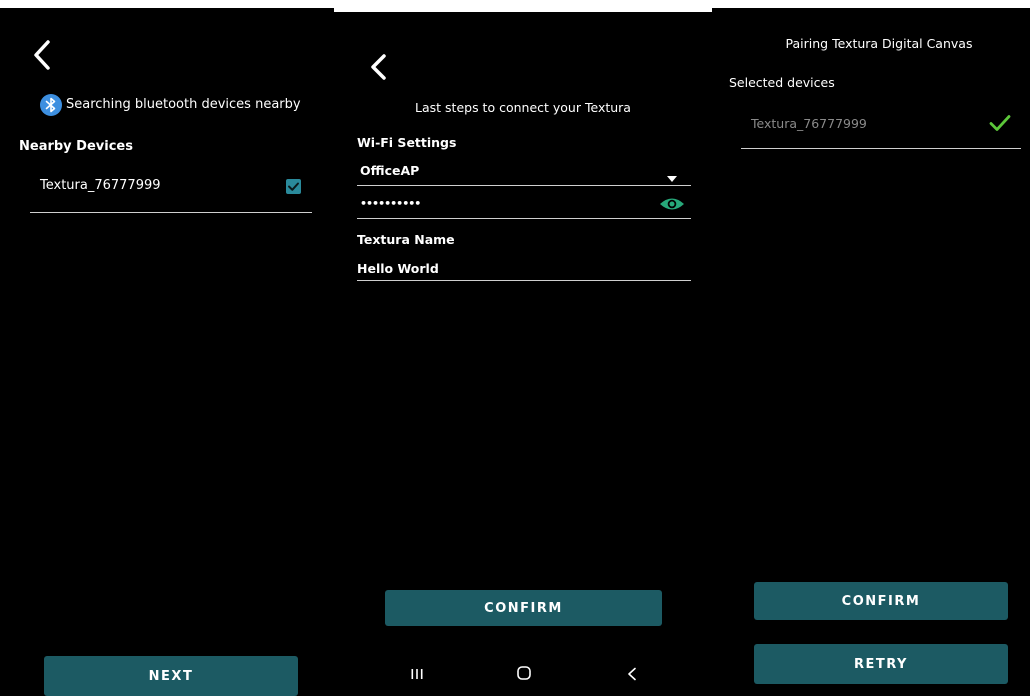 This screenshot has height=696, width=1030. I want to click on system-nav-bar, so click(523, 675).